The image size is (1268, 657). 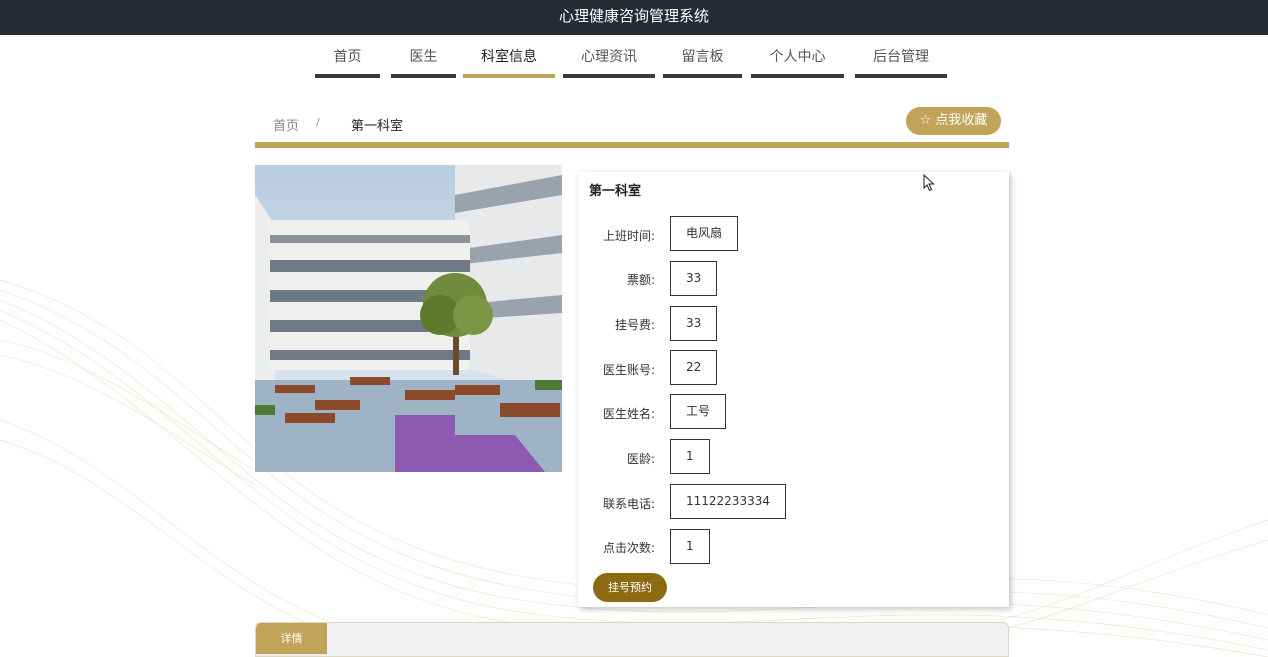 I want to click on field-label-click-count: 点击次数:, so click(x=628, y=548).